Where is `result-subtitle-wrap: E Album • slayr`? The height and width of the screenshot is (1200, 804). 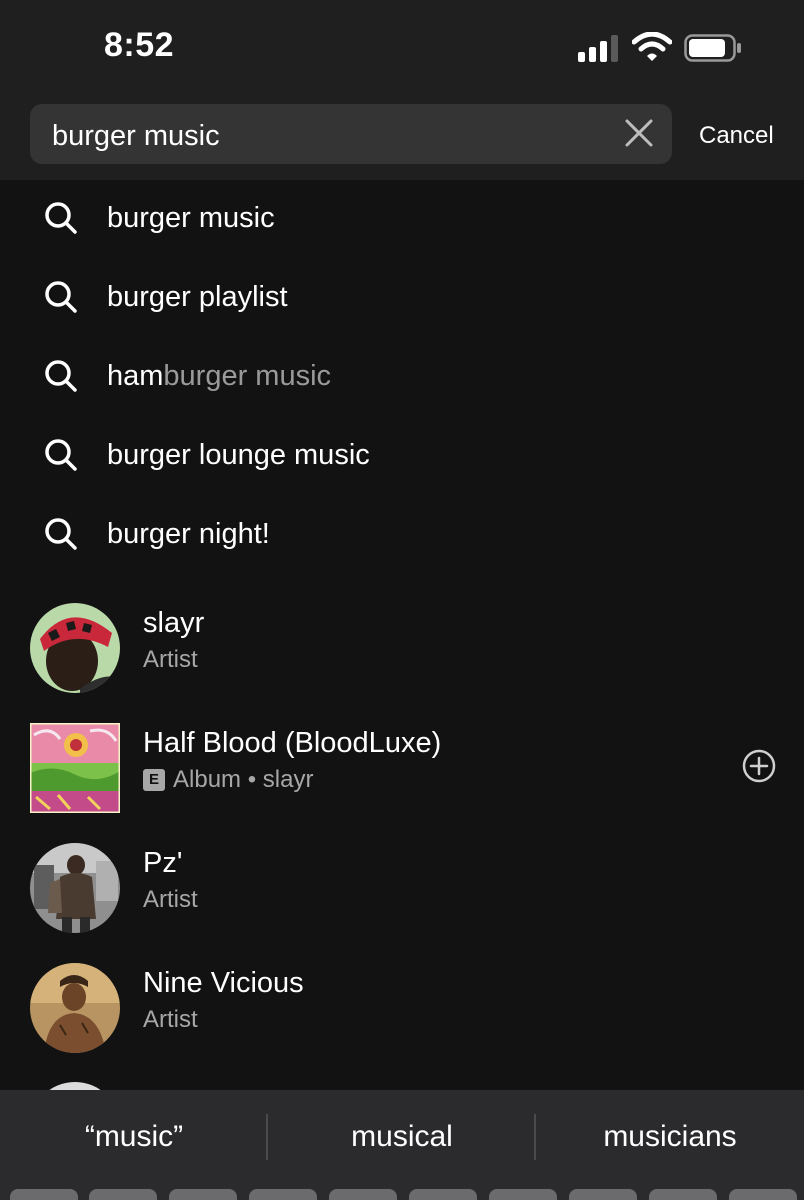
result-subtitle-wrap: E Album • slayr is located at coordinates (228, 780).